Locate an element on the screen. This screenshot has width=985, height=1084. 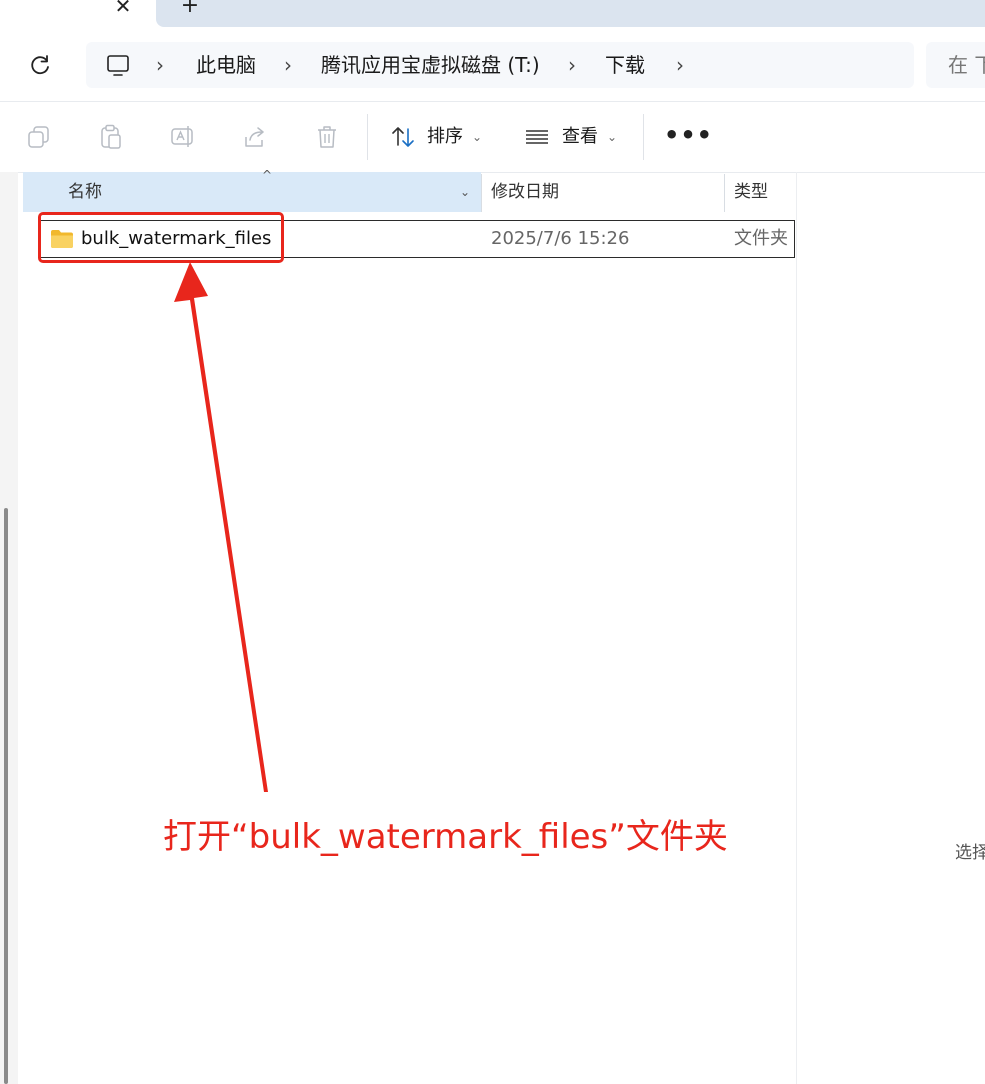
share-icon is located at coordinates (255, 137).